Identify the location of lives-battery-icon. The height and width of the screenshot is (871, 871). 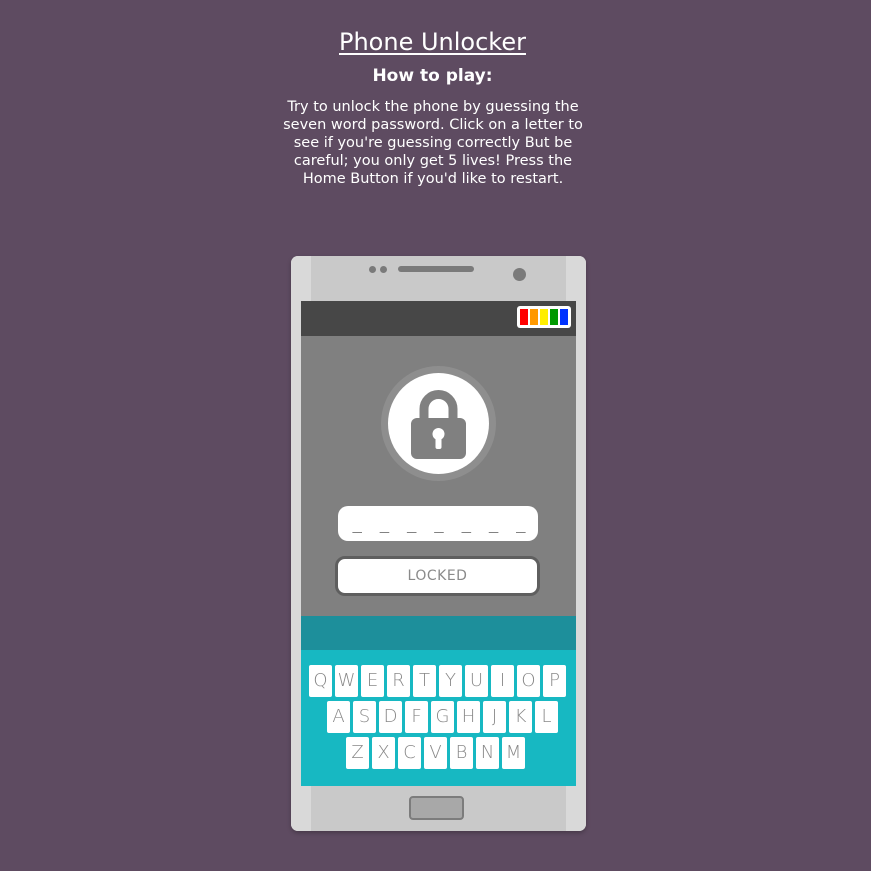
(544, 317).